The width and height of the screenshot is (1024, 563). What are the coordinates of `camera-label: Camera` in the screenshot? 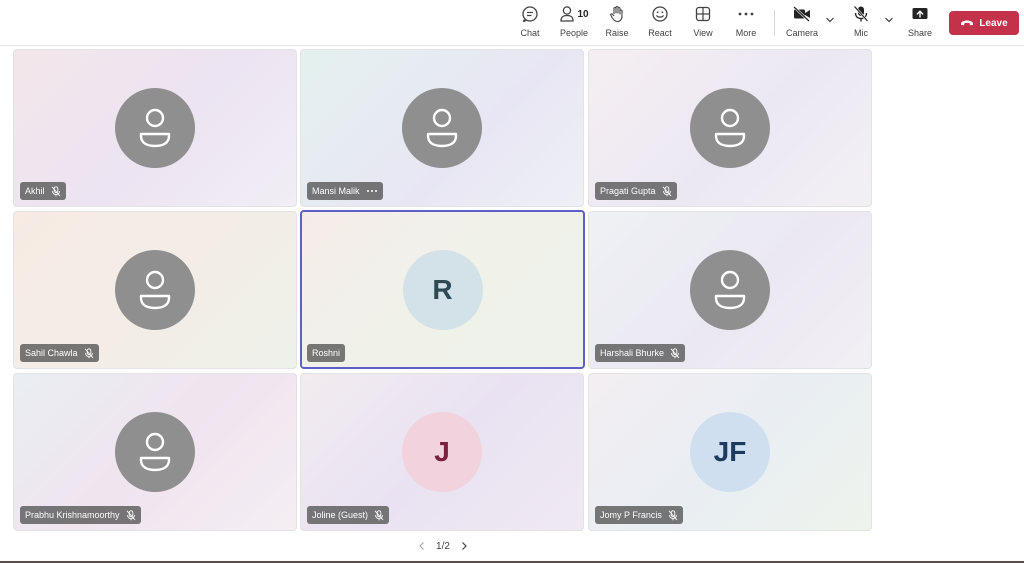 It's located at (802, 33).